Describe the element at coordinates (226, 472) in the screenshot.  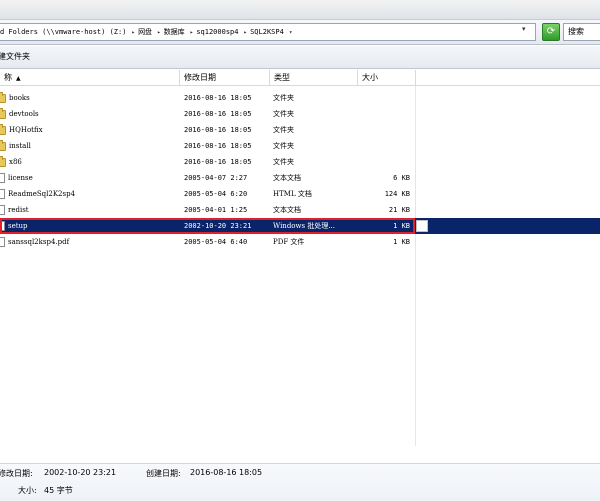
I see `detail-created-value: 2016-08-16 18:05` at that location.